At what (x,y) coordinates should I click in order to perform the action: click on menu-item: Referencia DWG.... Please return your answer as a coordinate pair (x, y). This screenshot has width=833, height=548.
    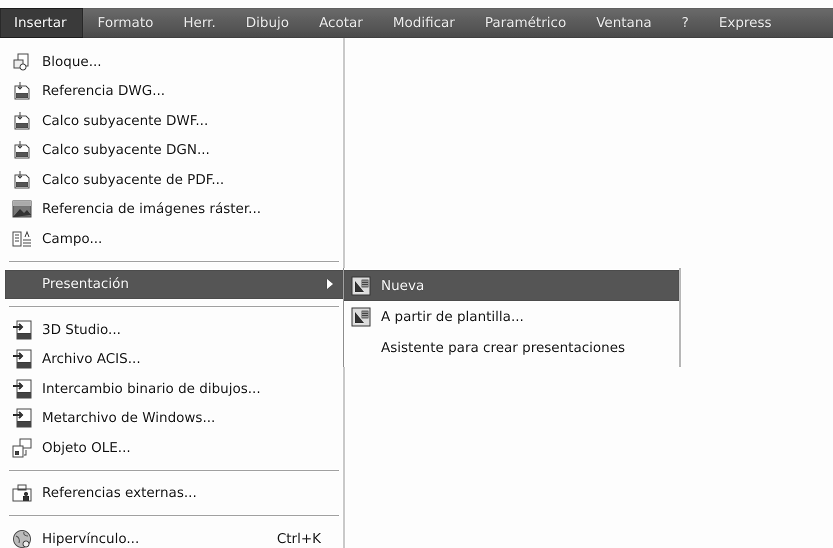
    Looking at the image, I should click on (174, 91).